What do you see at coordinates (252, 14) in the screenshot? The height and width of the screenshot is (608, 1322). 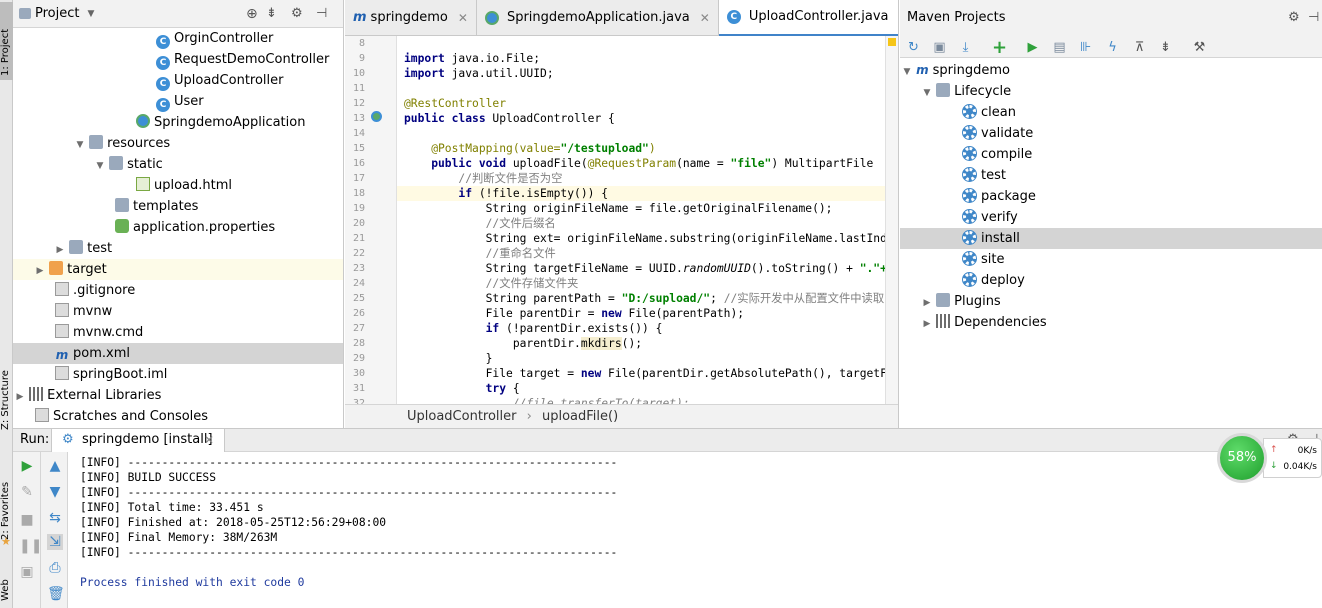 I see `locate-icon: ⊕` at bounding box center [252, 14].